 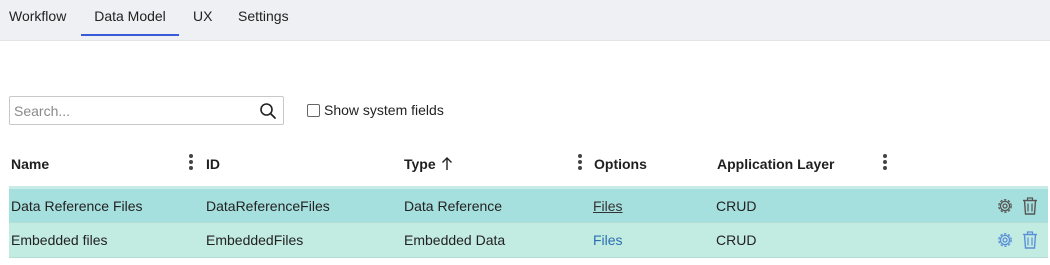 I want to click on tab-workflow: Workflow, so click(x=37, y=18).